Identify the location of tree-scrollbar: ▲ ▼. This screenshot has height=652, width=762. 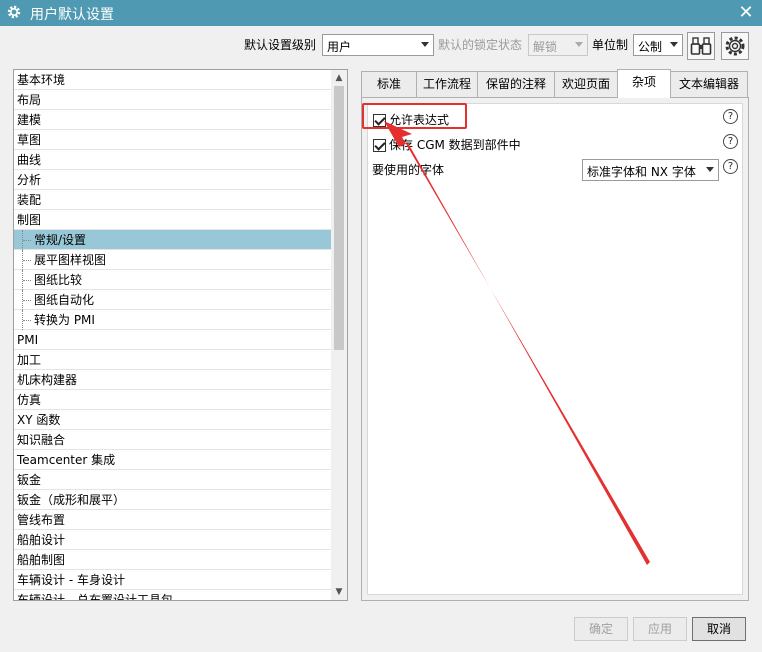
(339, 335).